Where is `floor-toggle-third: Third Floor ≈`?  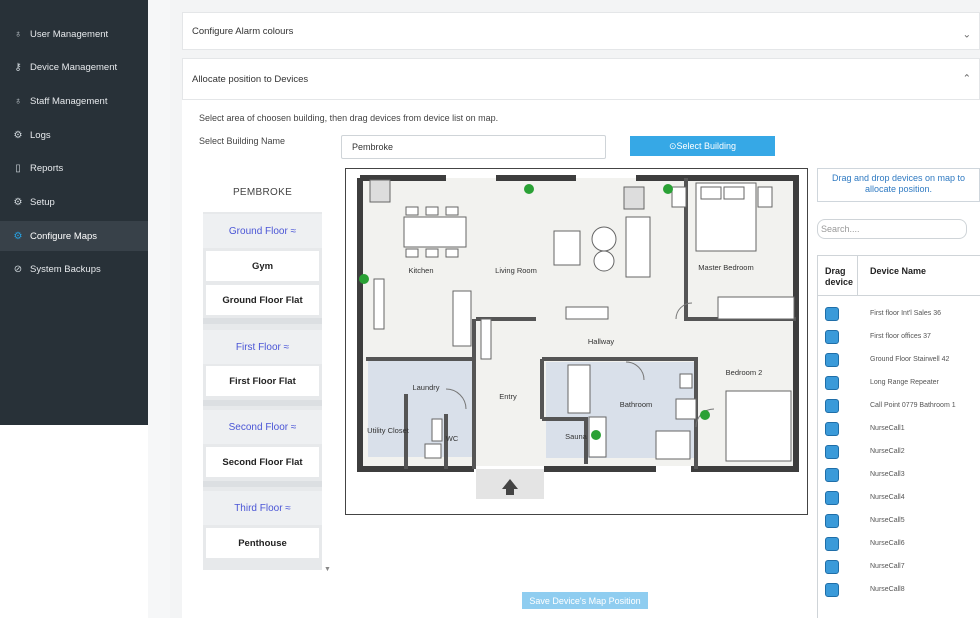 floor-toggle-third: Third Floor ≈ is located at coordinates (262, 508).